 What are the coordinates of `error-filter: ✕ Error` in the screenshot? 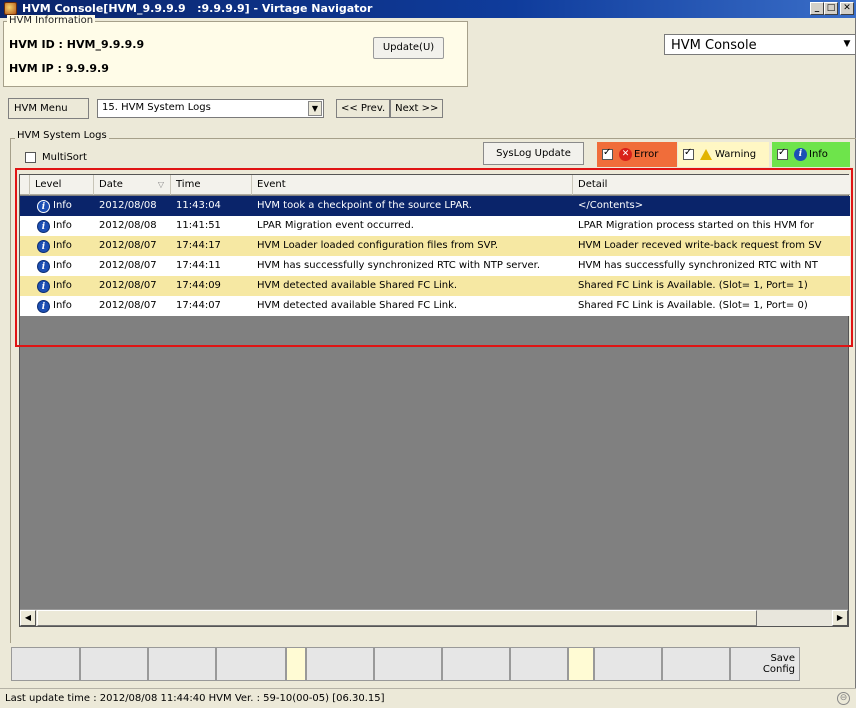 It's located at (637, 154).